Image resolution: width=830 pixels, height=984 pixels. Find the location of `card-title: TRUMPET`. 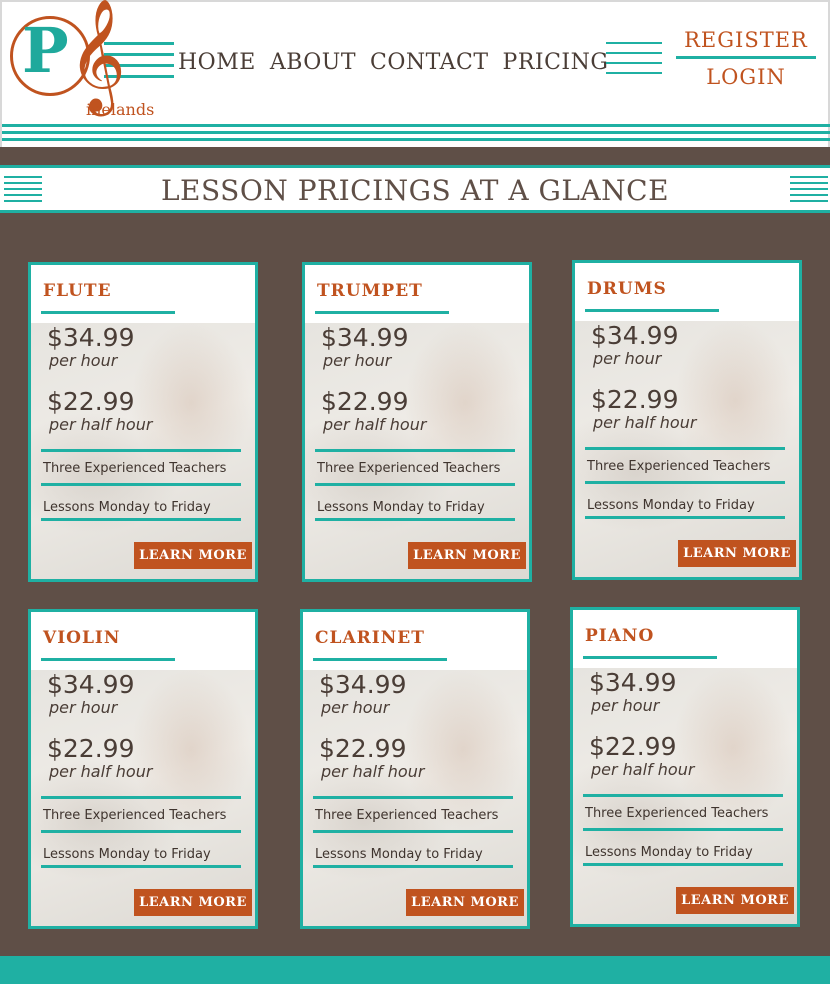

card-title: TRUMPET is located at coordinates (370, 291).